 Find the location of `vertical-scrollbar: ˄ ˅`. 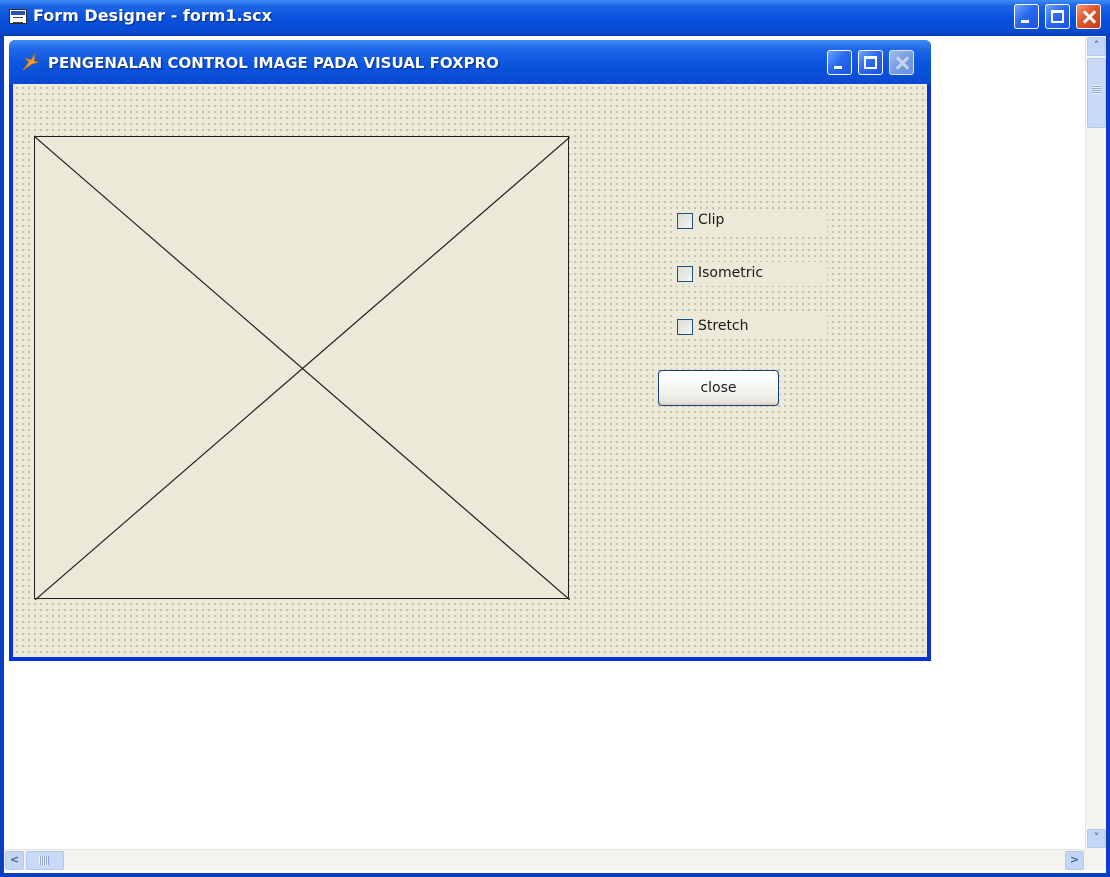

vertical-scrollbar: ˄ ˅ is located at coordinates (1095, 442).